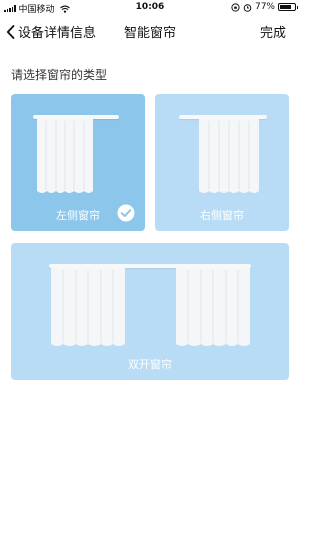 The height and width of the screenshot is (533, 320). I want to click on curtain-option-left: 左侧窗帘, so click(78, 162).